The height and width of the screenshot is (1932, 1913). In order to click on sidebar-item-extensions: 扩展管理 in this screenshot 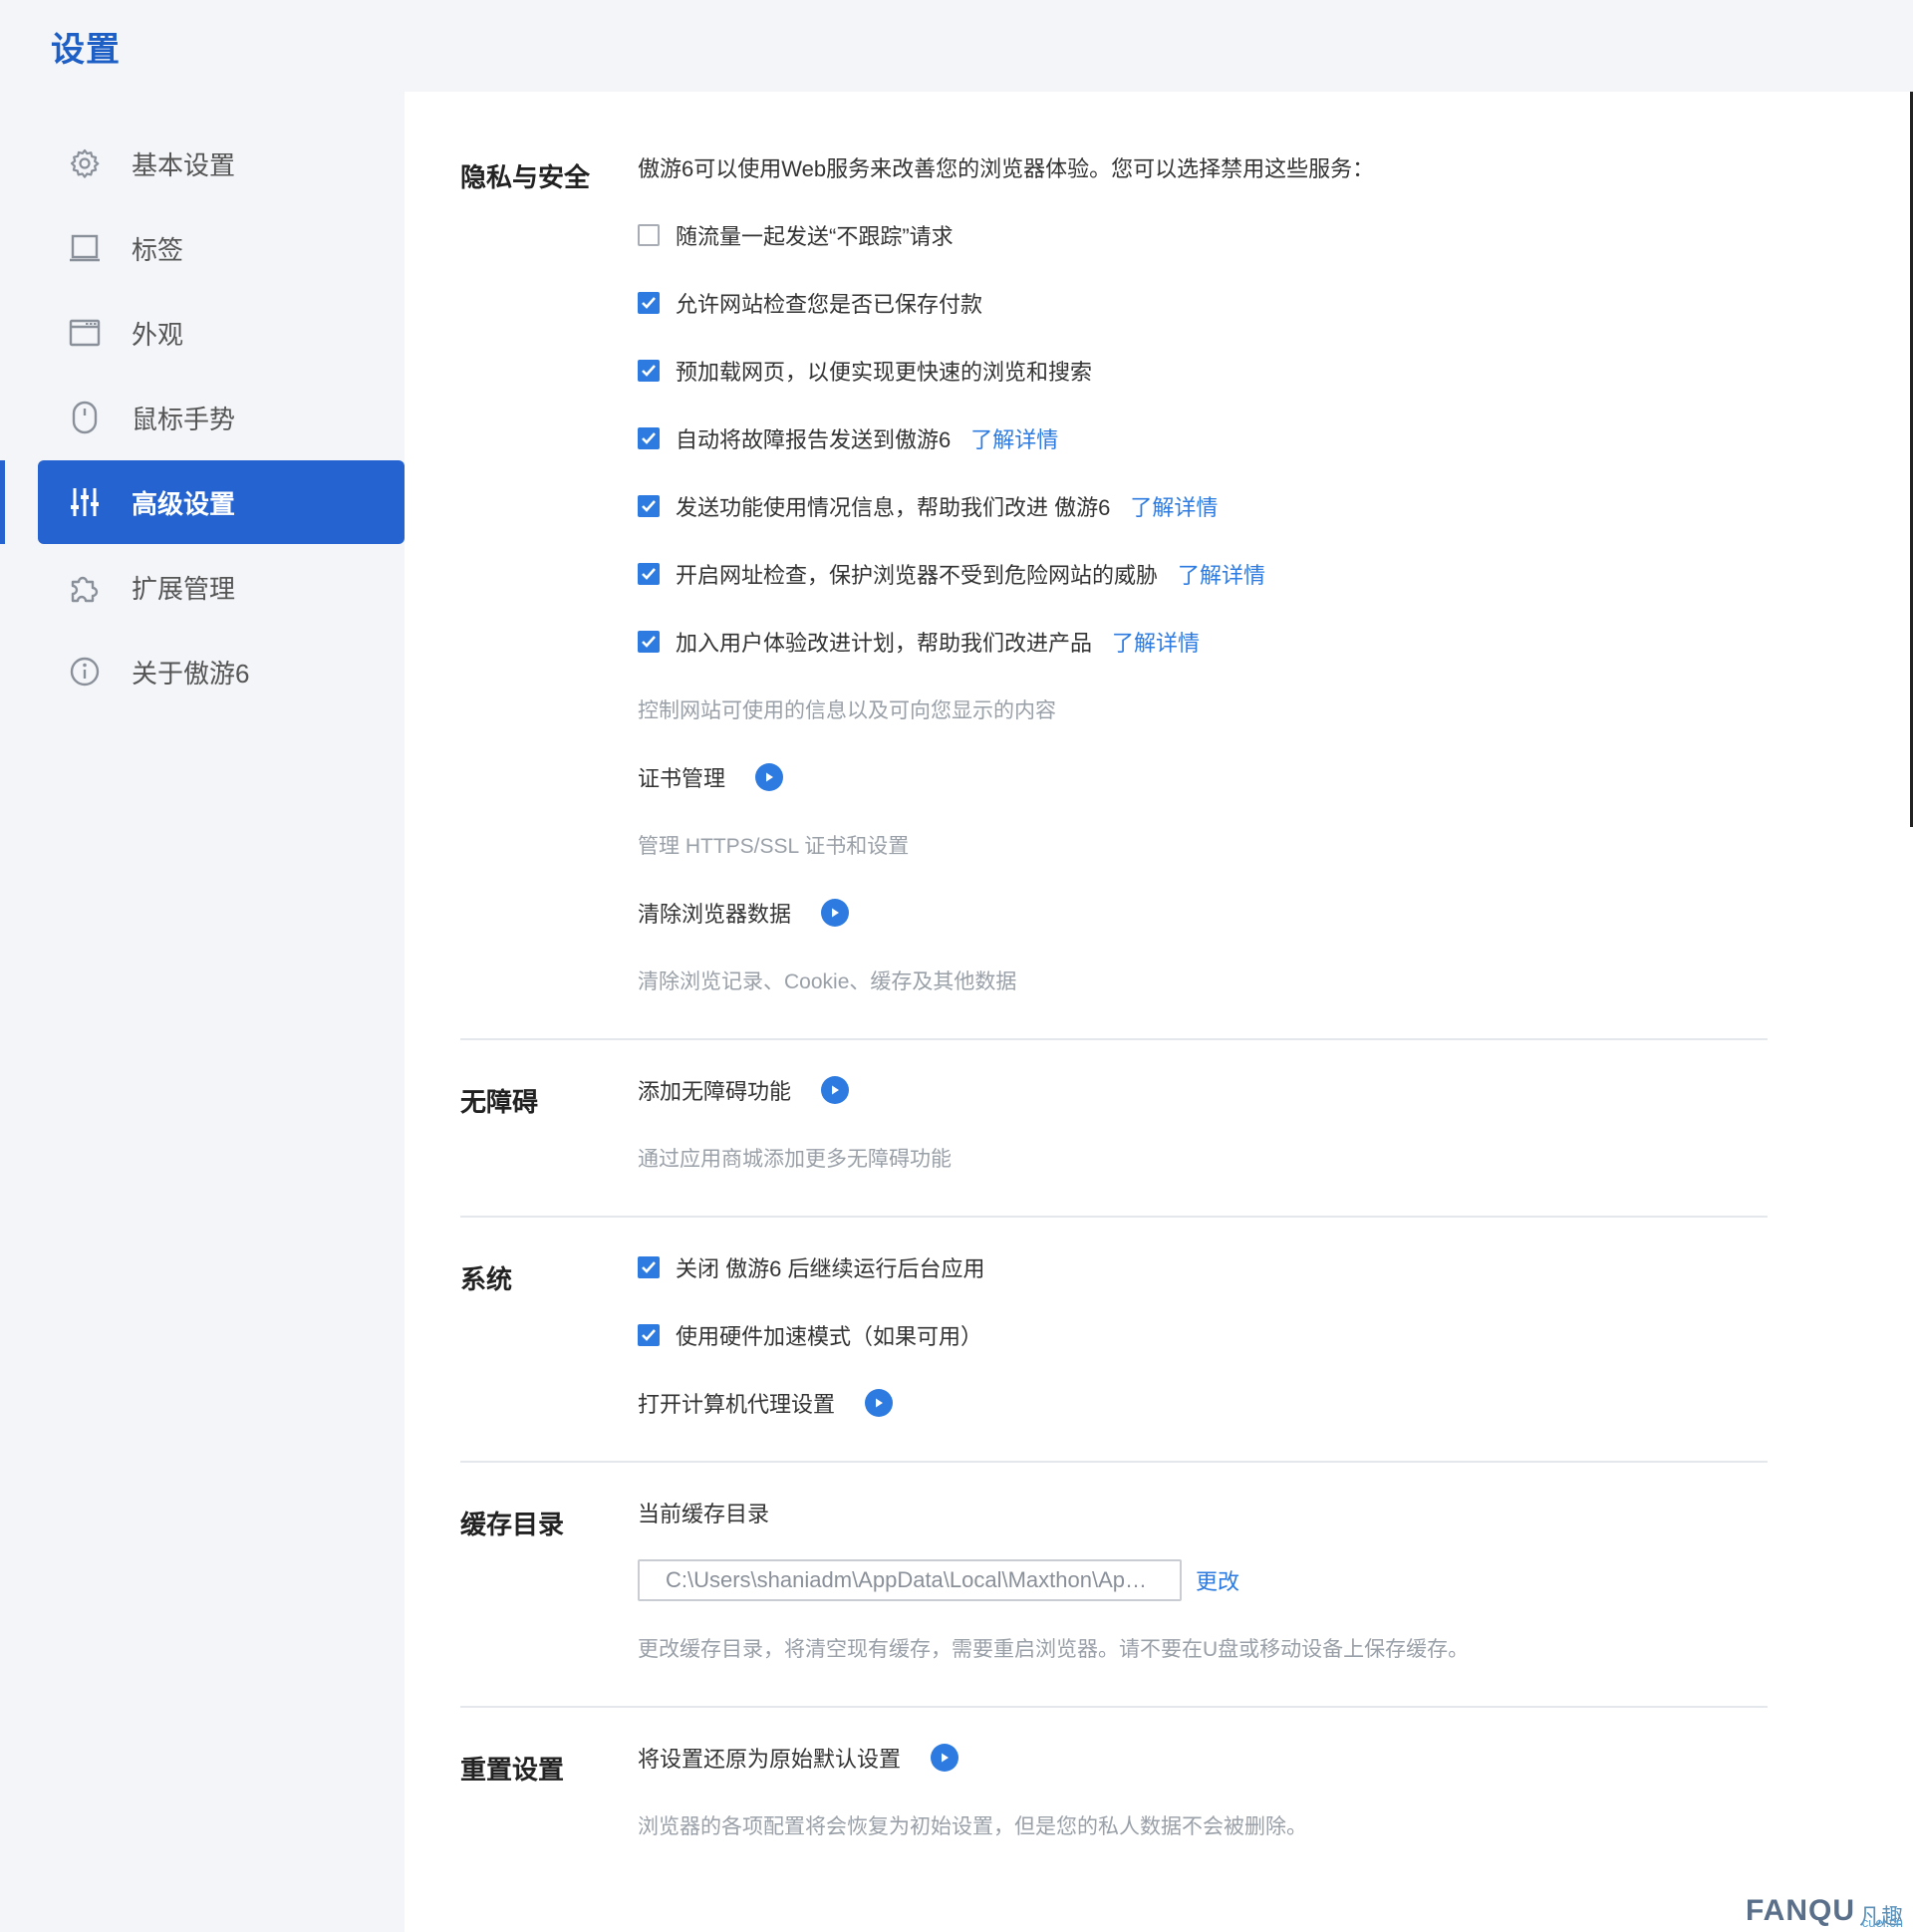, I will do `click(221, 587)`.